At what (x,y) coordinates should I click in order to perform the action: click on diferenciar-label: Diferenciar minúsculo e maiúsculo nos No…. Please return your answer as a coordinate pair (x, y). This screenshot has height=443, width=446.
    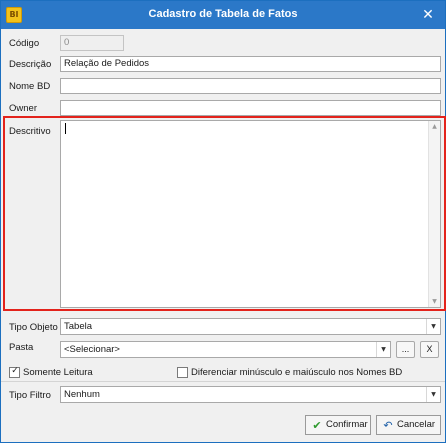
    Looking at the image, I should click on (296, 372).